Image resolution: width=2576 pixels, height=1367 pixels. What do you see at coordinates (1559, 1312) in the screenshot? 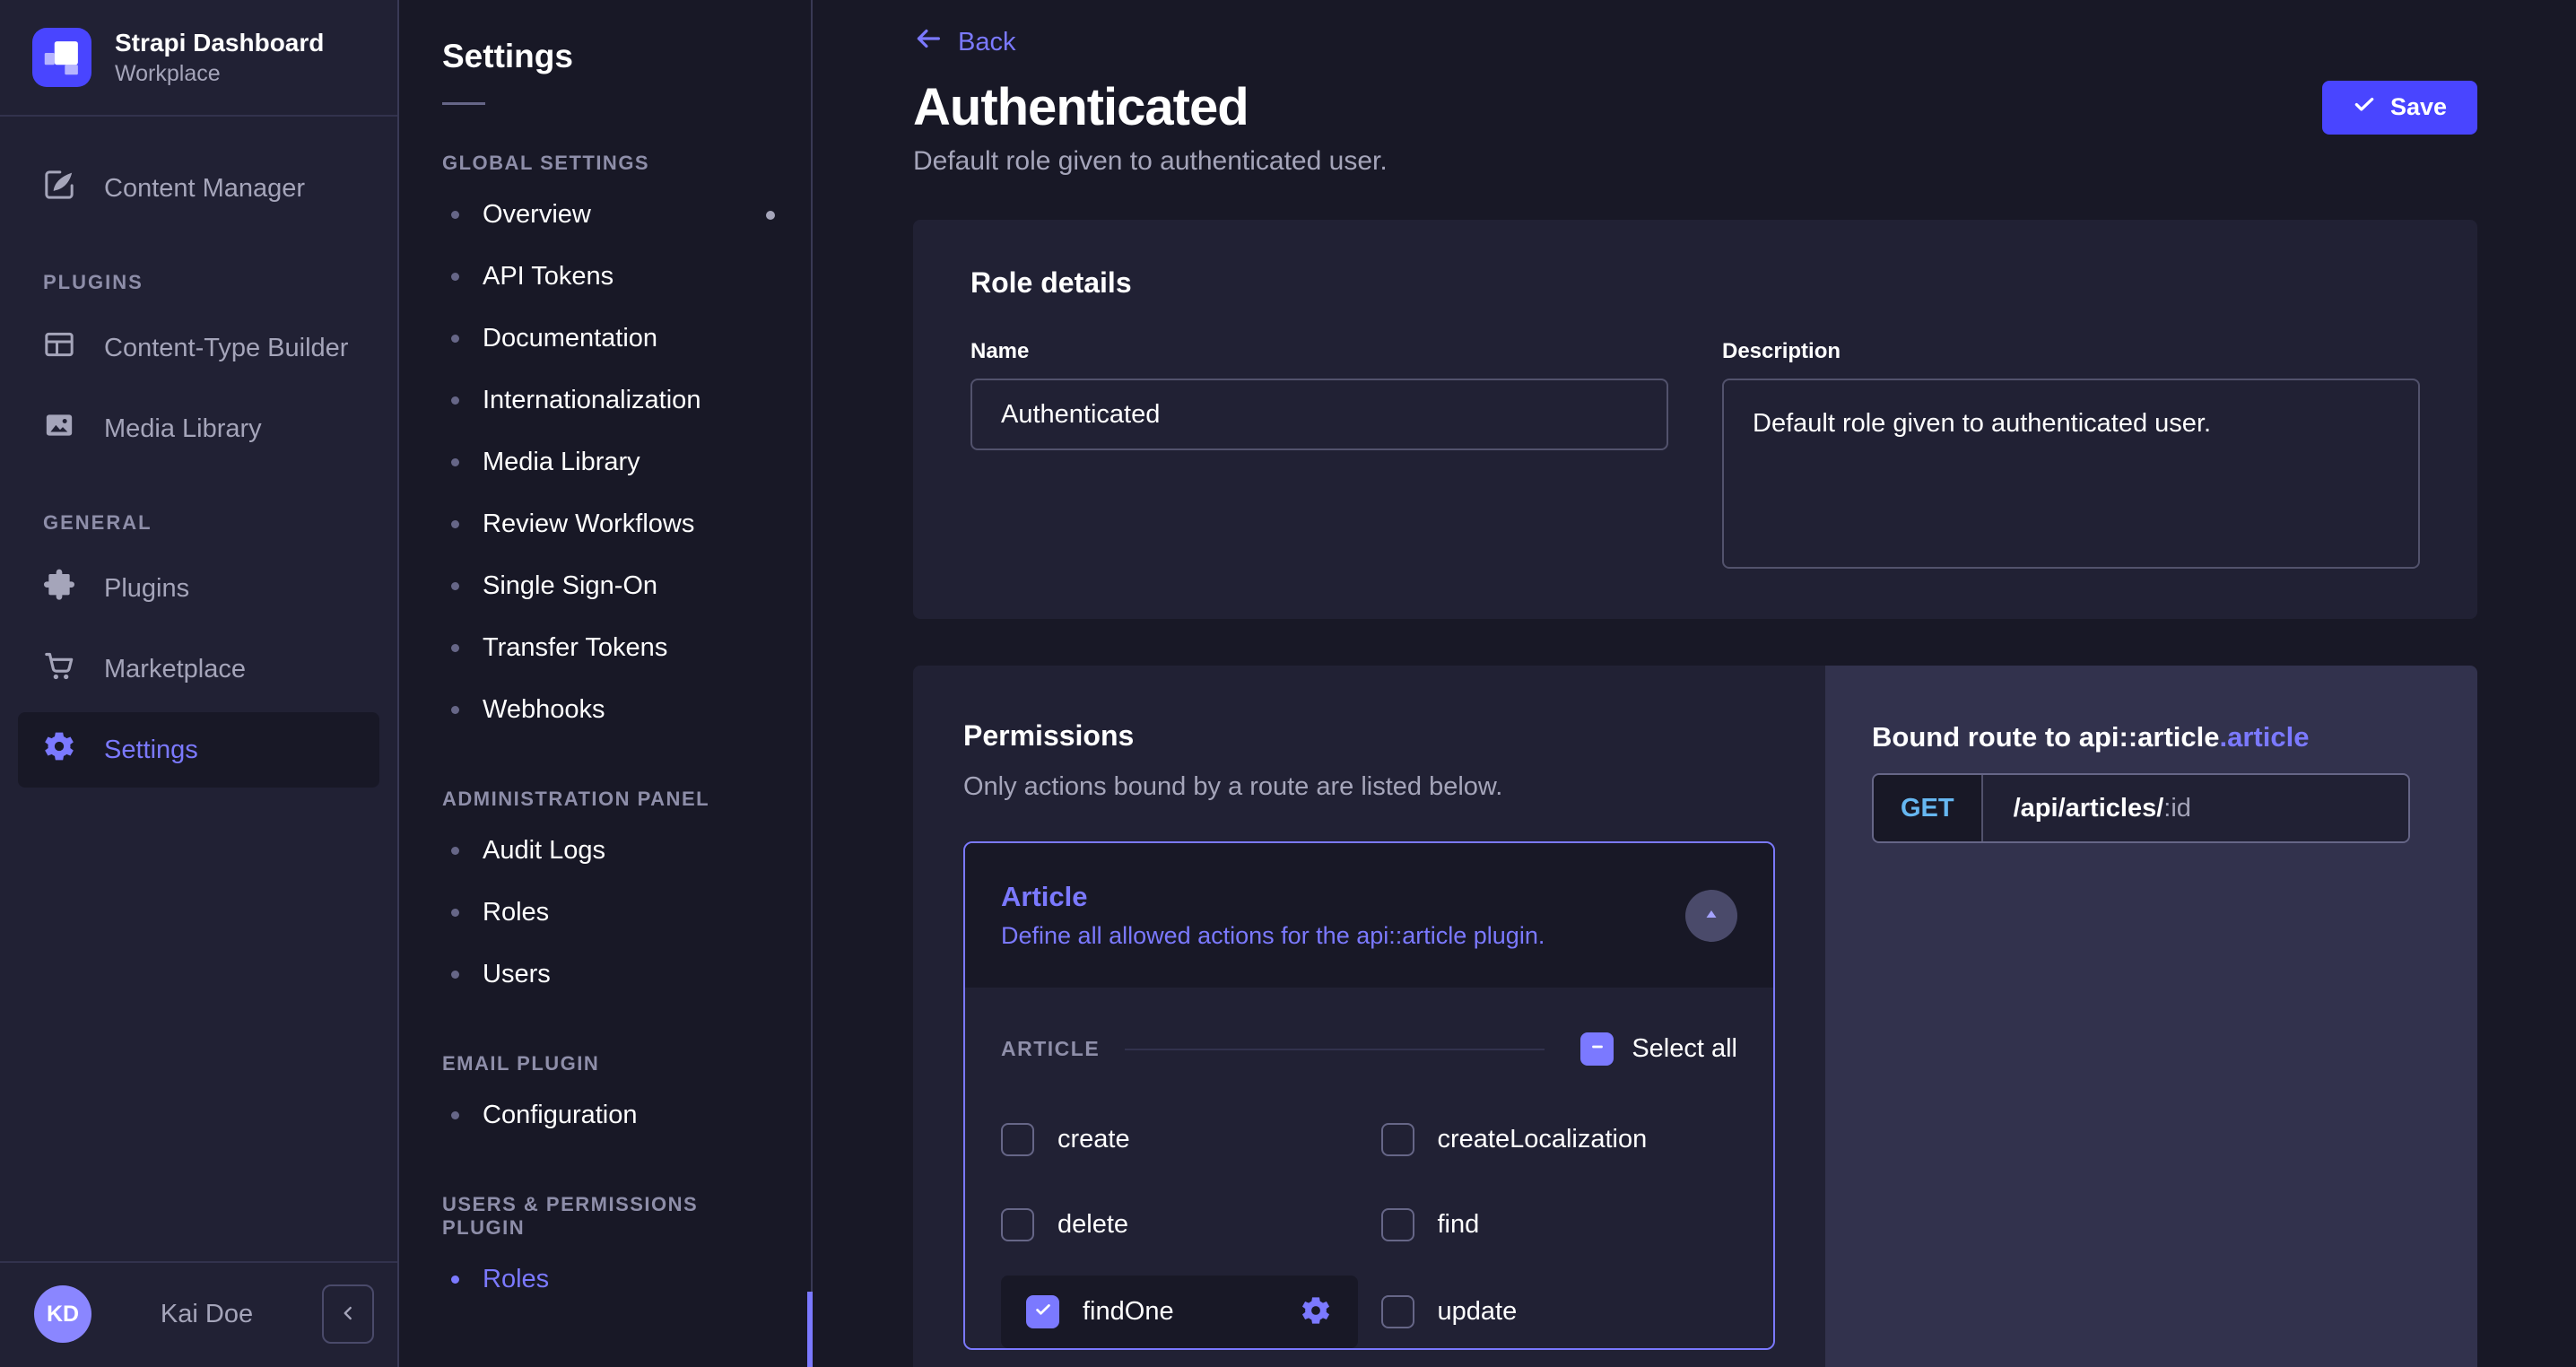
I see `action-update: update` at bounding box center [1559, 1312].